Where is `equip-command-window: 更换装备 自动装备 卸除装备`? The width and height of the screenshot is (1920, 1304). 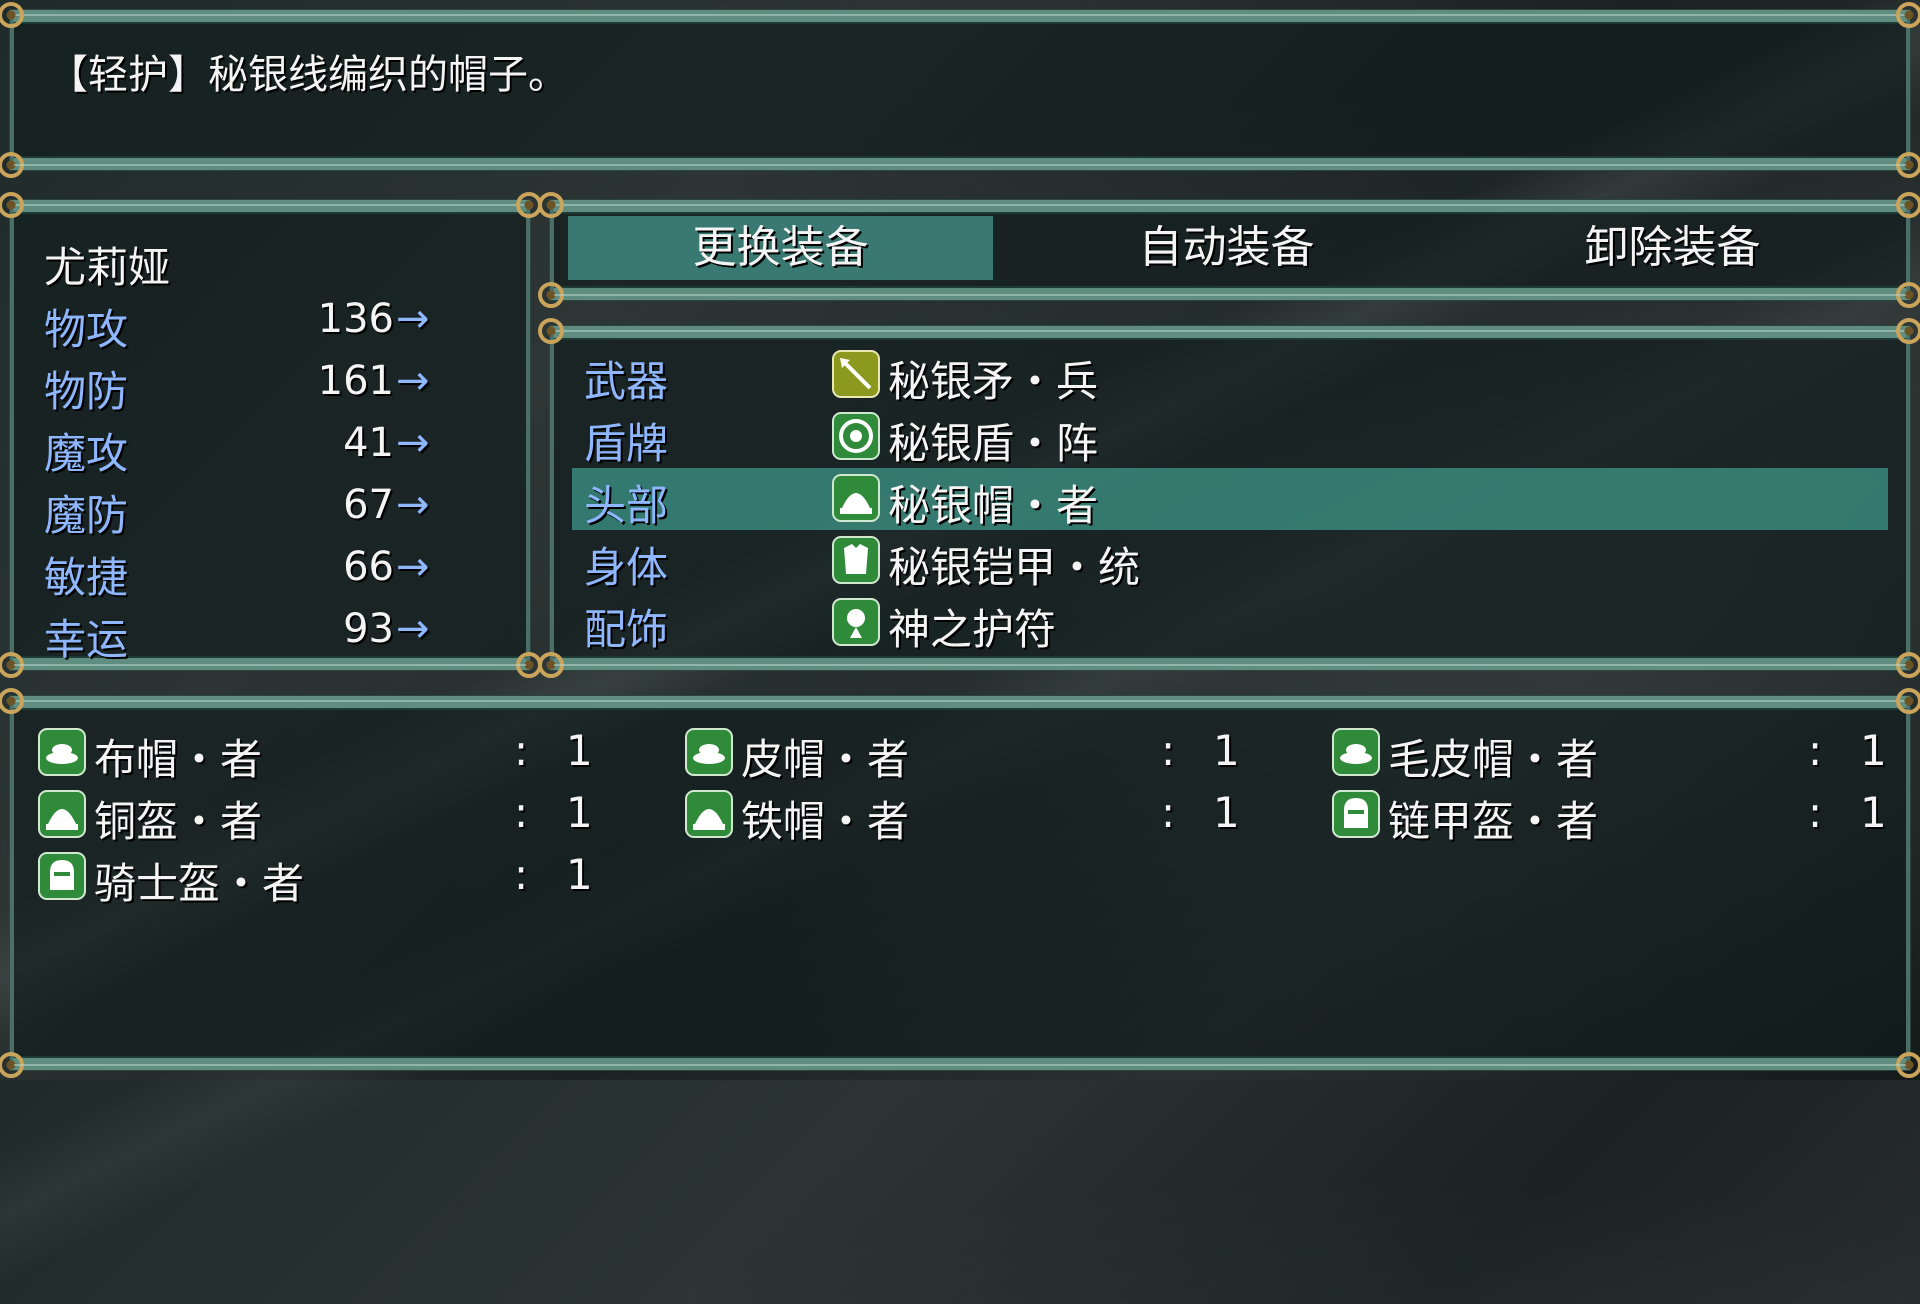
equip-command-window: 更换装备 自动装备 卸除装备 is located at coordinates (1229, 250).